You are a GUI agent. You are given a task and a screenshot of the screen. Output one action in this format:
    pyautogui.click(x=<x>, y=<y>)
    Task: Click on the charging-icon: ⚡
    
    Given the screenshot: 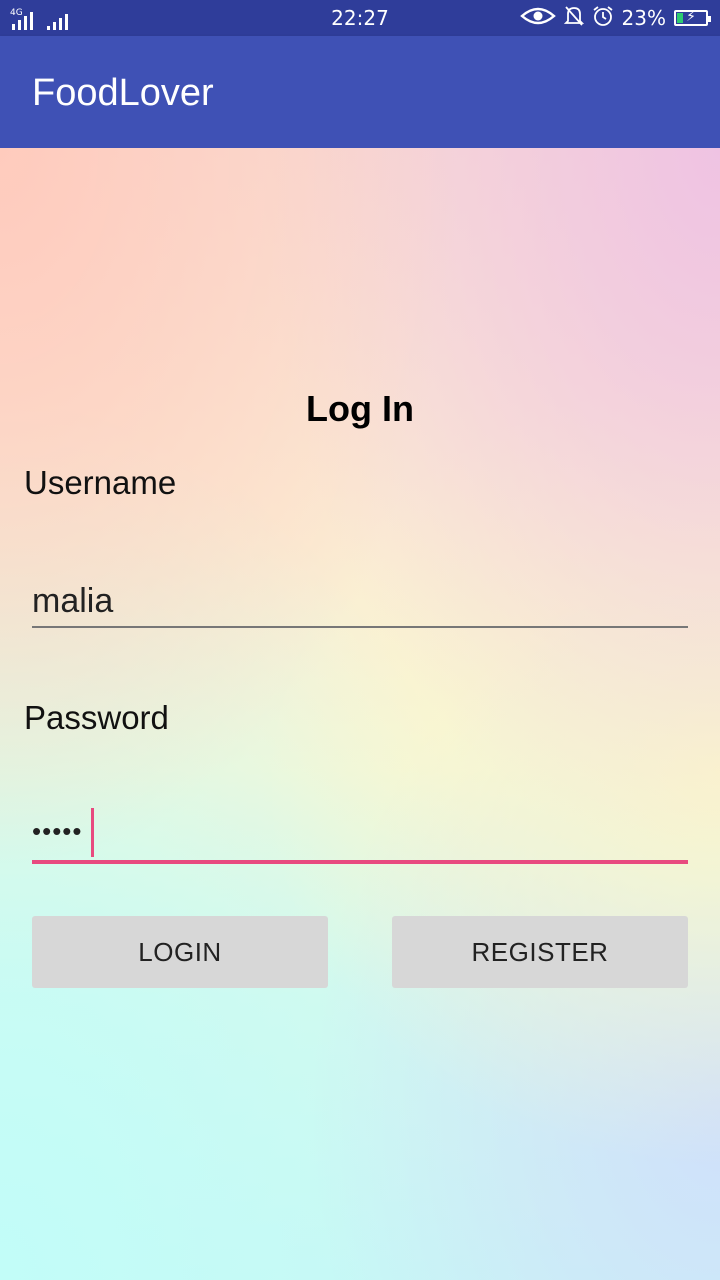 What is the action you would take?
    pyautogui.click(x=691, y=17)
    